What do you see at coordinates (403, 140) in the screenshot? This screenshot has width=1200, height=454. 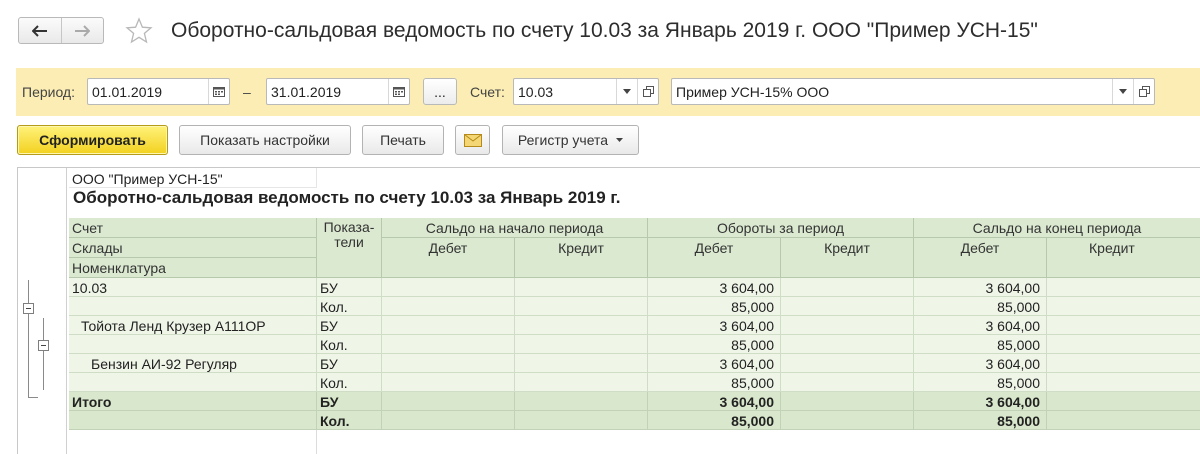 I see `print-button: Печать` at bounding box center [403, 140].